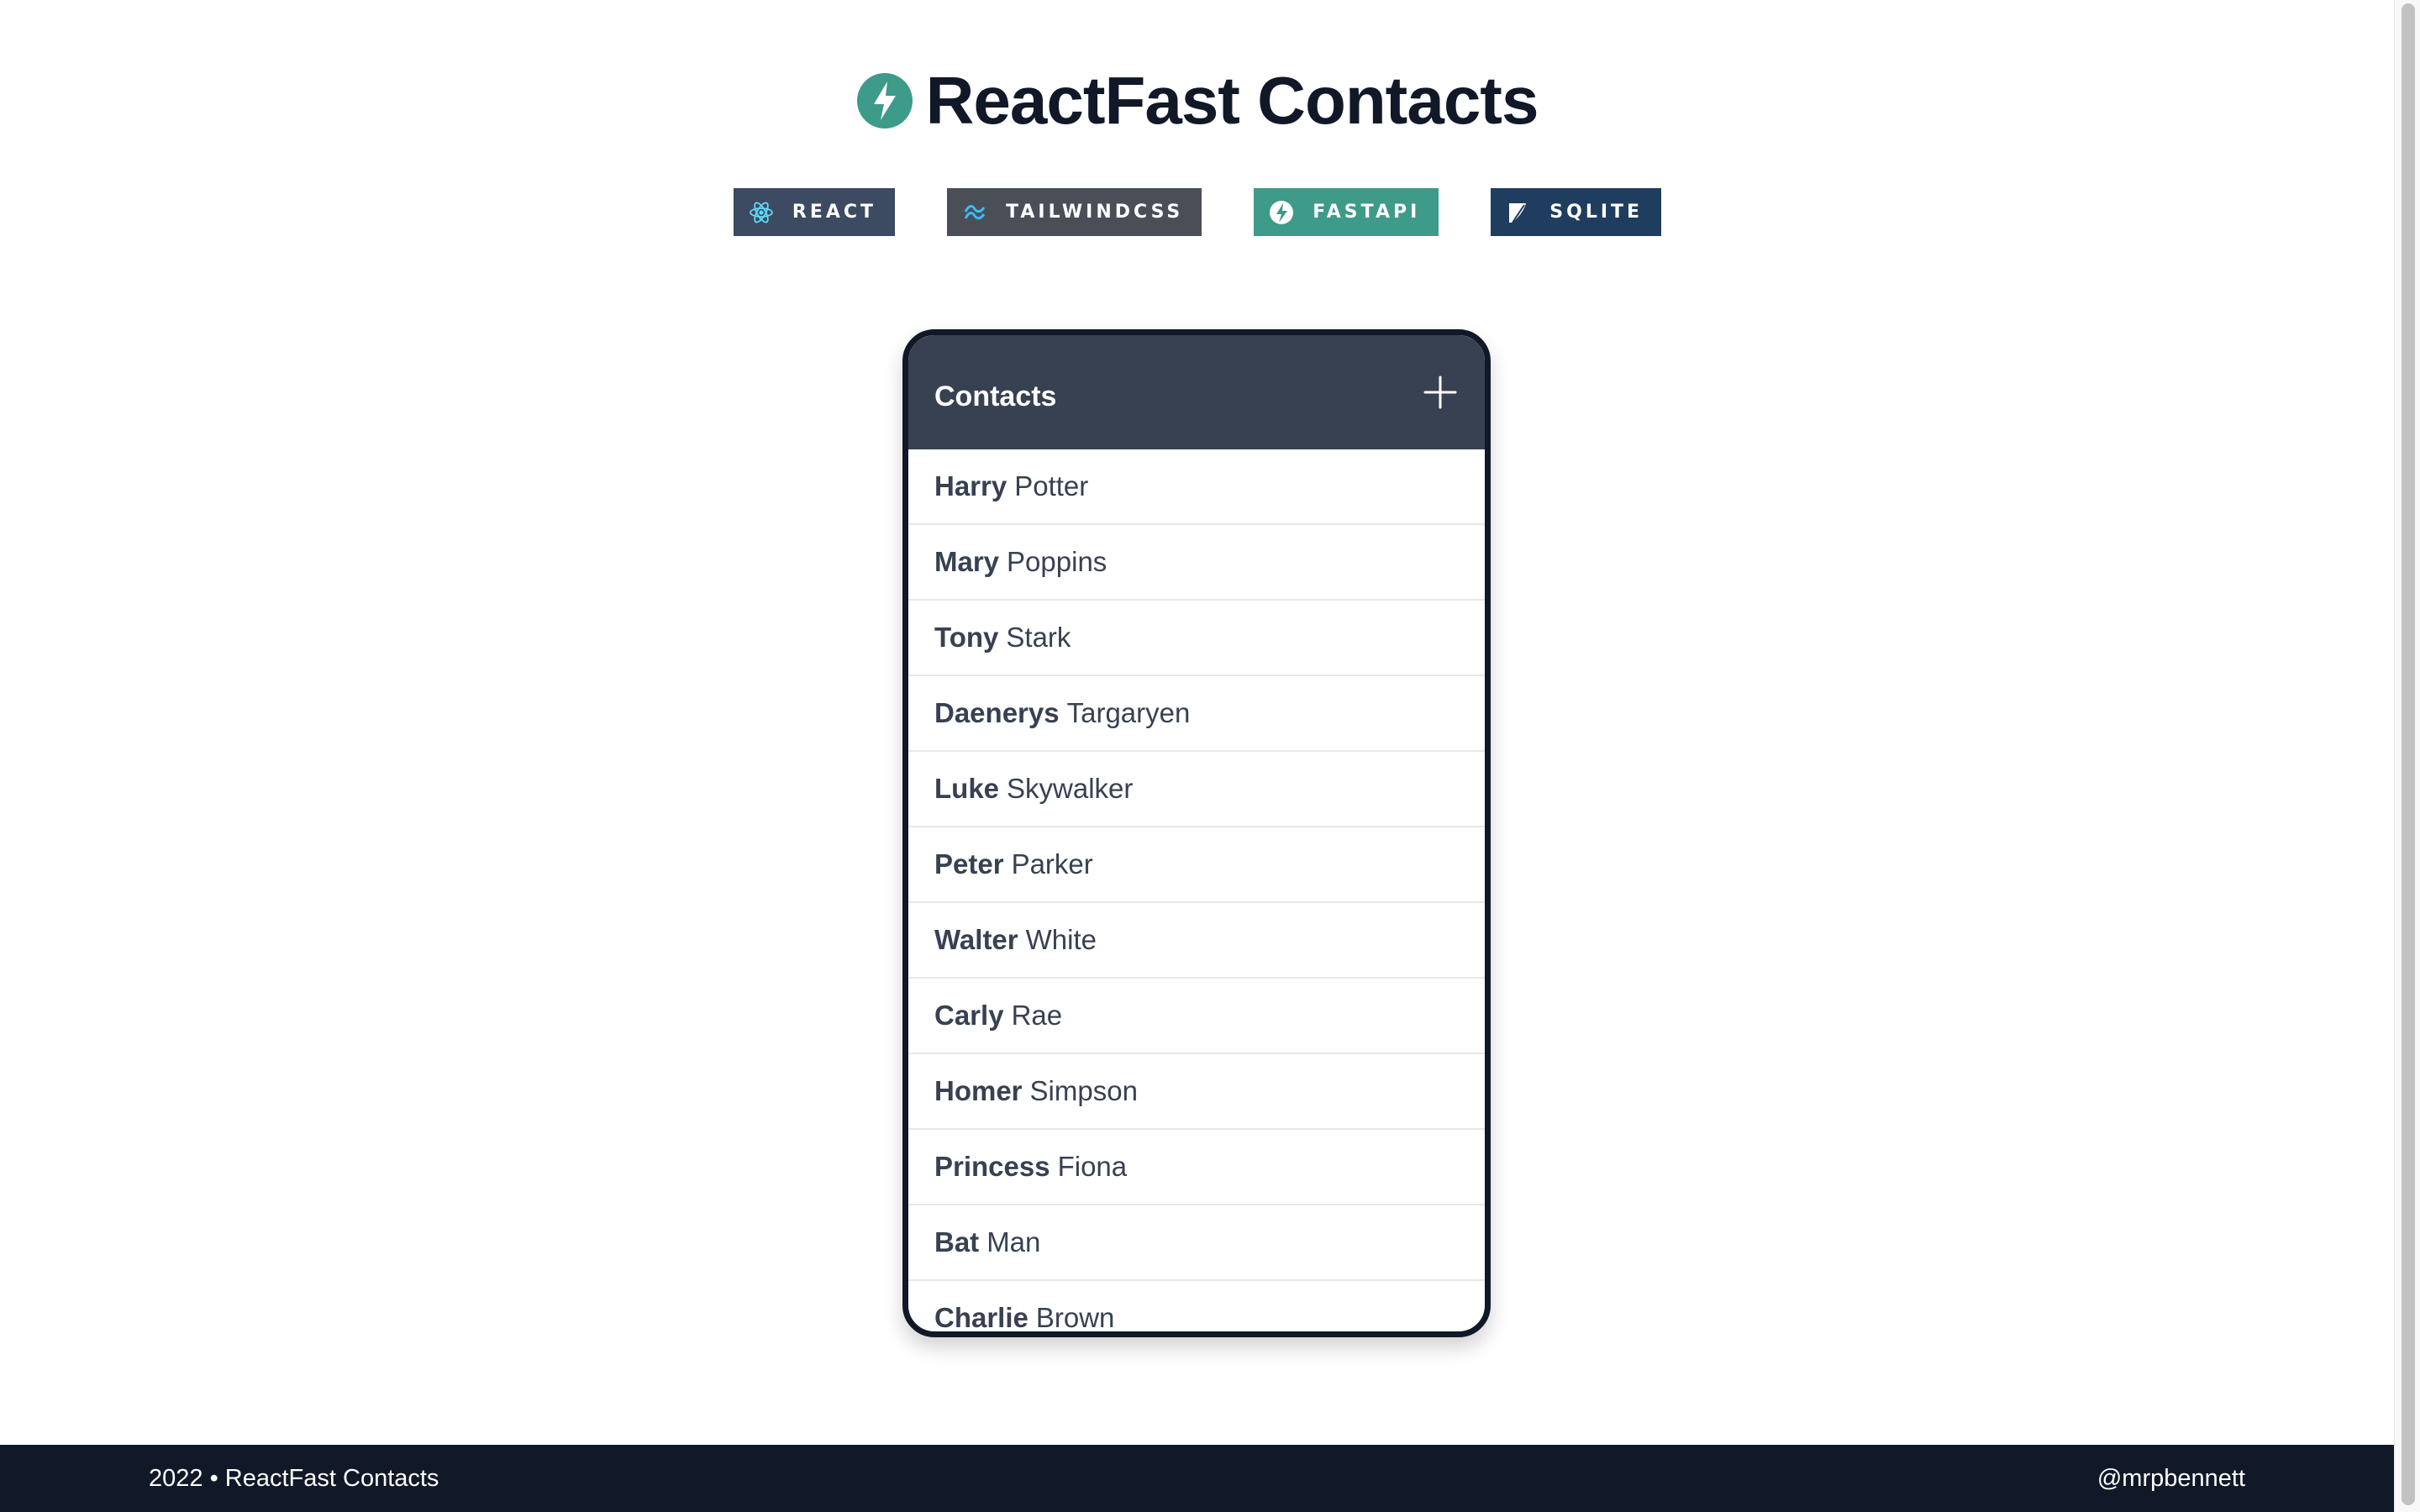 Image resolution: width=2420 pixels, height=1512 pixels. Describe the element at coordinates (1196, 1307) in the screenshot. I see `contact-row: Charlie Brown` at that location.